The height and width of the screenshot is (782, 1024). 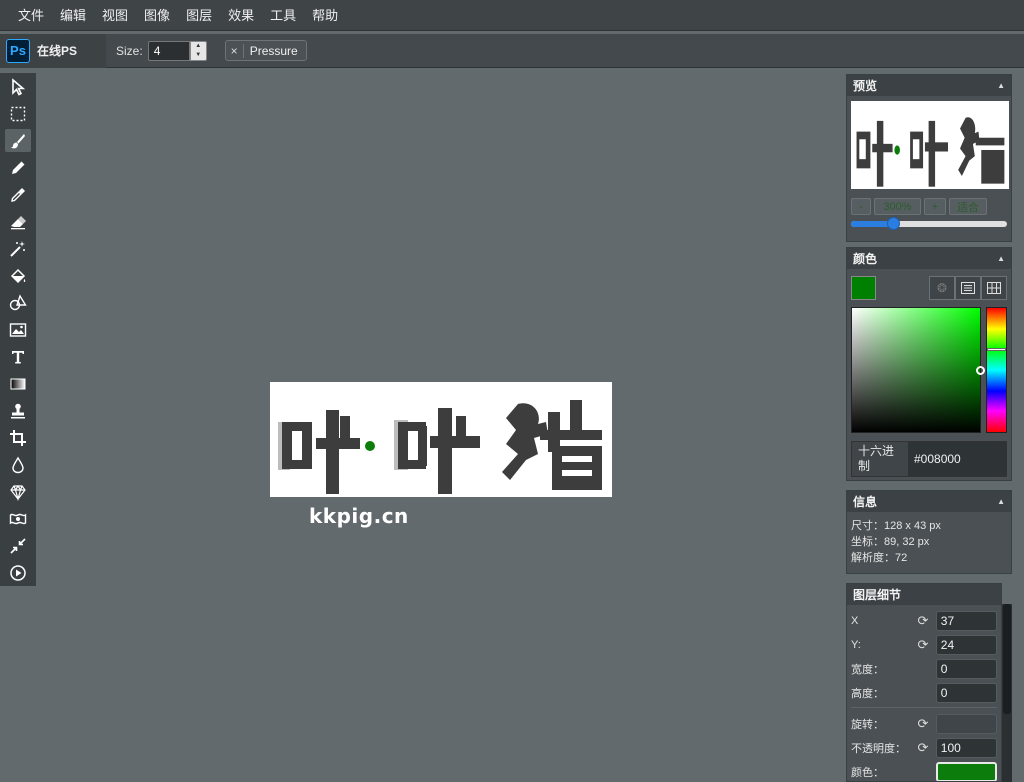 I want to click on color-wheel-mode-icon: ❂, so click(x=942, y=288).